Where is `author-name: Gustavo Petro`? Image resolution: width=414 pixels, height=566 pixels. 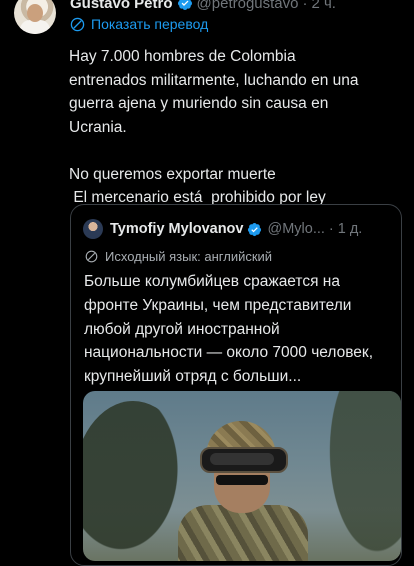 author-name: Gustavo Petro is located at coordinates (121, 6).